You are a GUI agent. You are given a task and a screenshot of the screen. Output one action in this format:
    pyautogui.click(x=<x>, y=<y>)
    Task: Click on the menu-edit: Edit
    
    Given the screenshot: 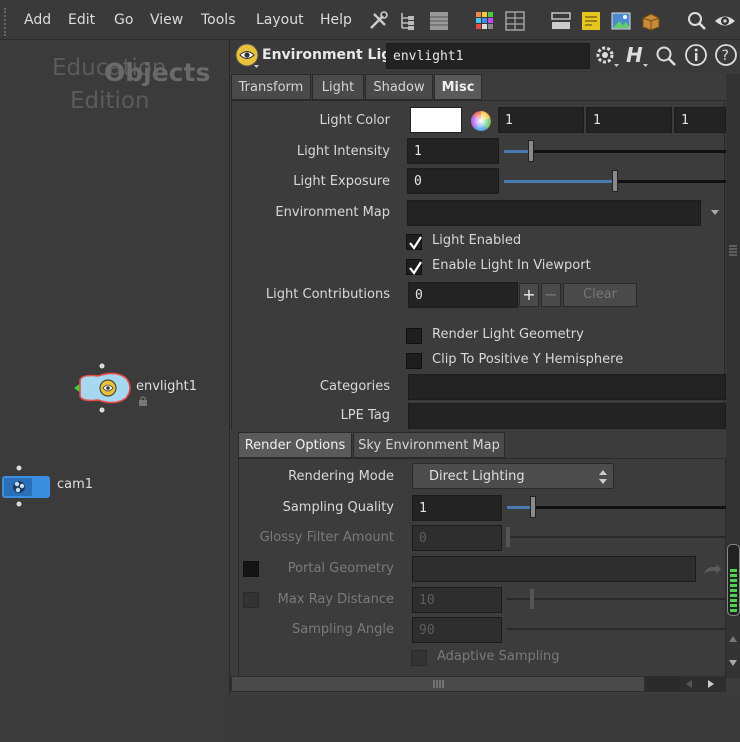 What is the action you would take?
    pyautogui.click(x=81, y=20)
    